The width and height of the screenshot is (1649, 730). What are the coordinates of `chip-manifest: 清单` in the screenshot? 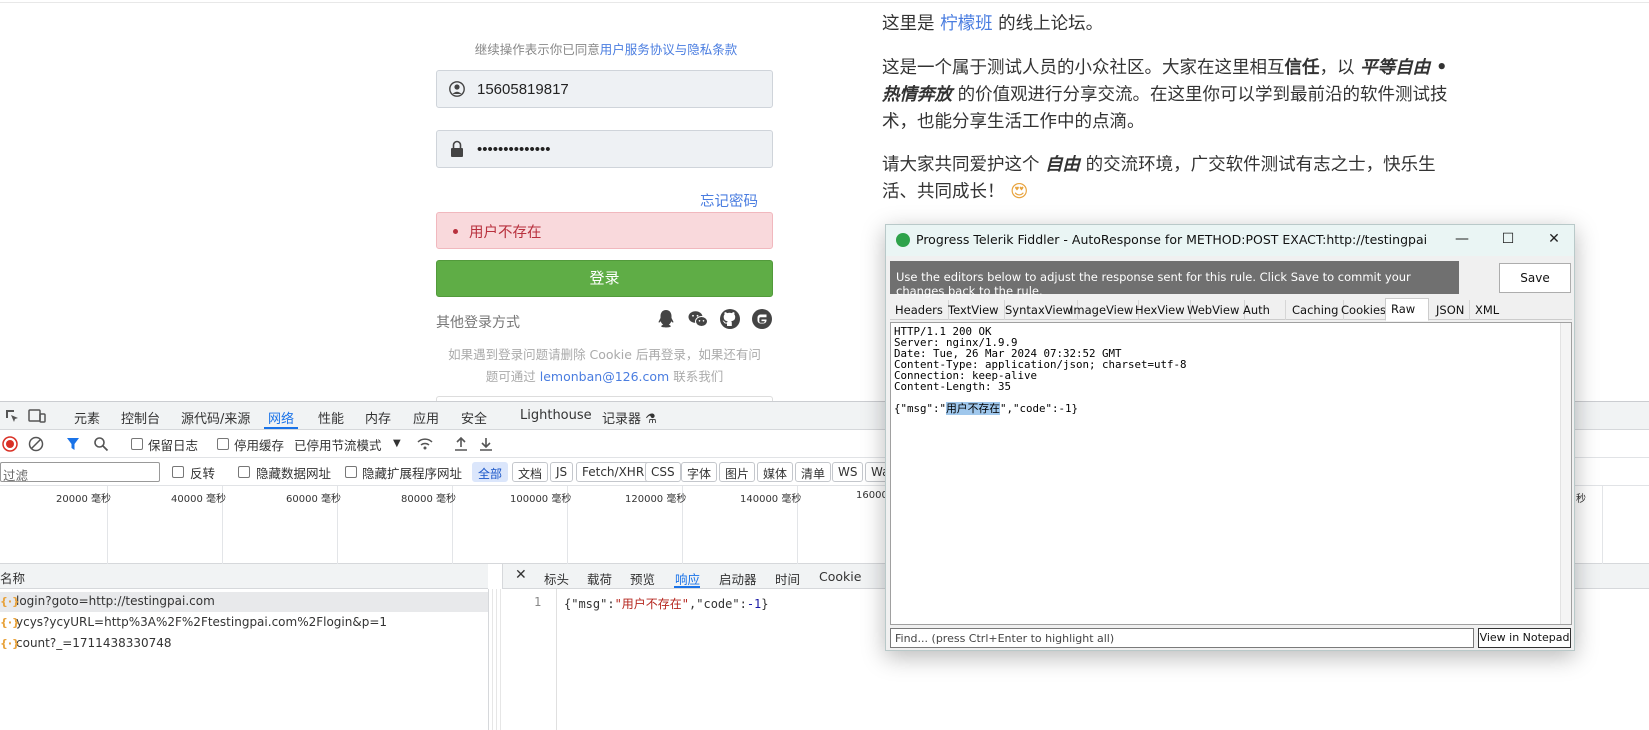 It's located at (813, 472).